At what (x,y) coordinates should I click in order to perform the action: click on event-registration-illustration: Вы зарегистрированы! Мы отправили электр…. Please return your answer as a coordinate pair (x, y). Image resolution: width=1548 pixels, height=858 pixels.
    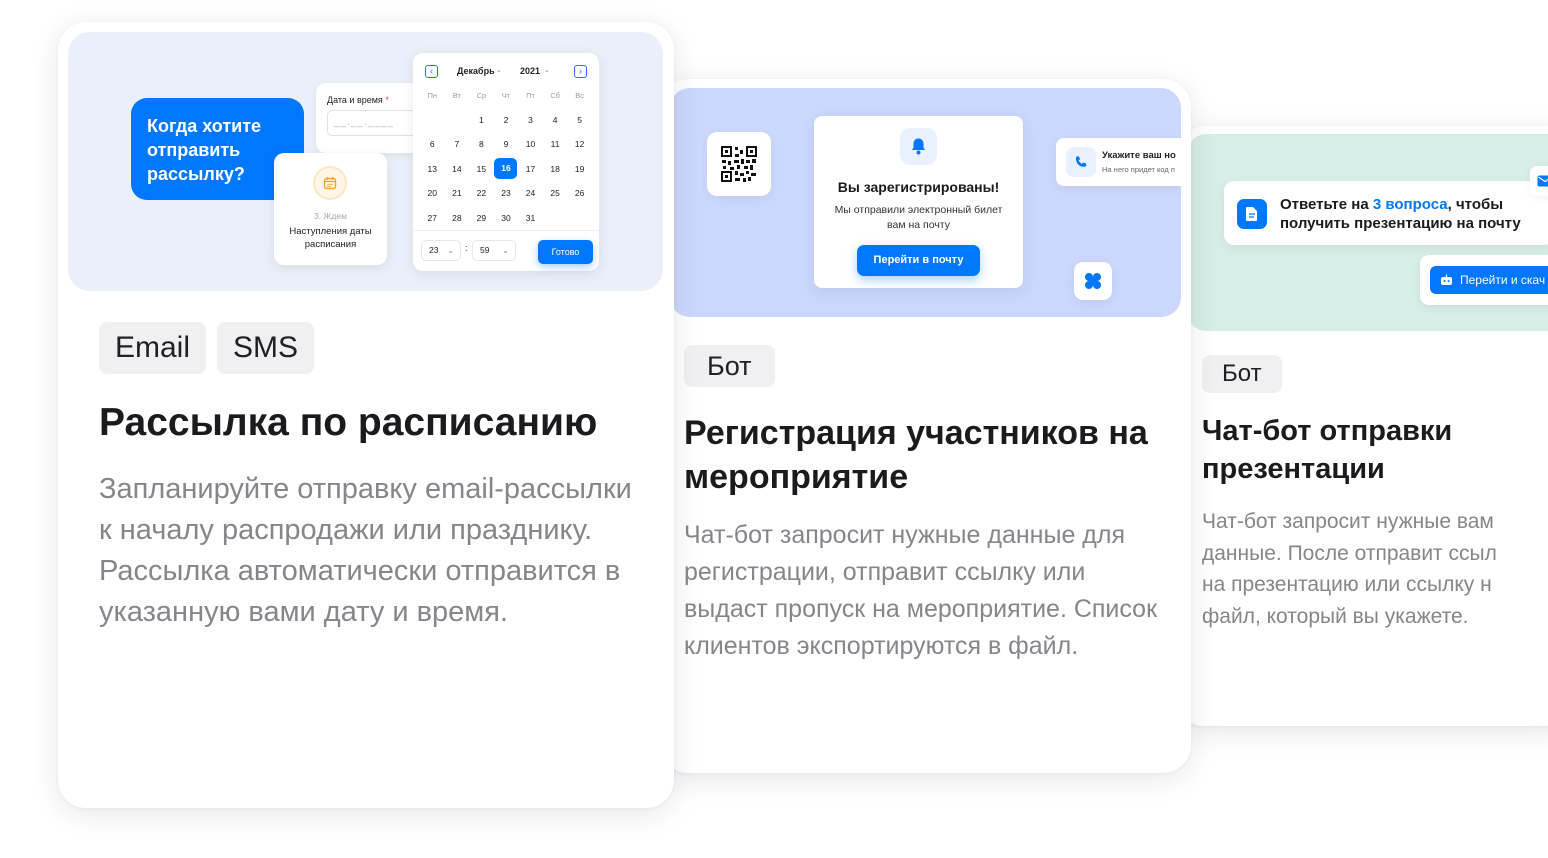
    Looking at the image, I should click on (925, 202).